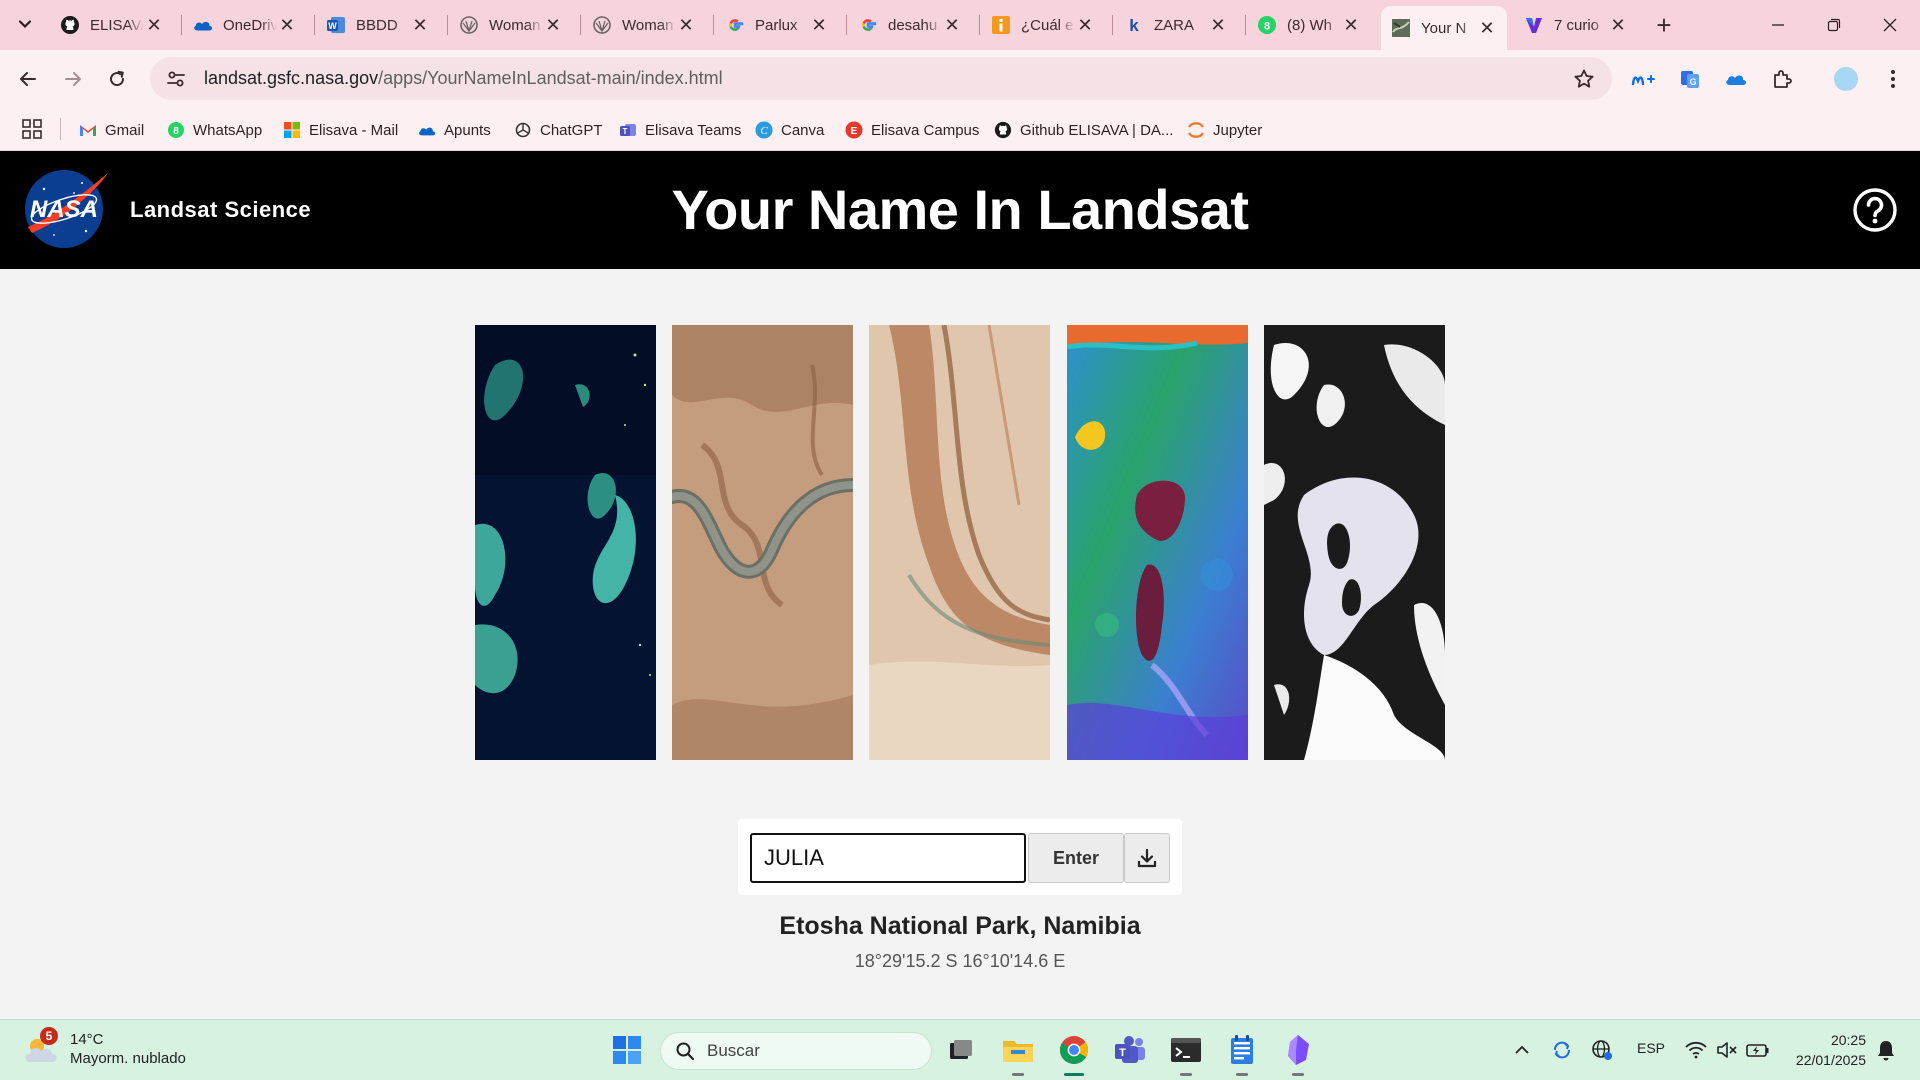 The width and height of the screenshot is (1920, 1080). I want to click on notifications-button, so click(1886, 1050).